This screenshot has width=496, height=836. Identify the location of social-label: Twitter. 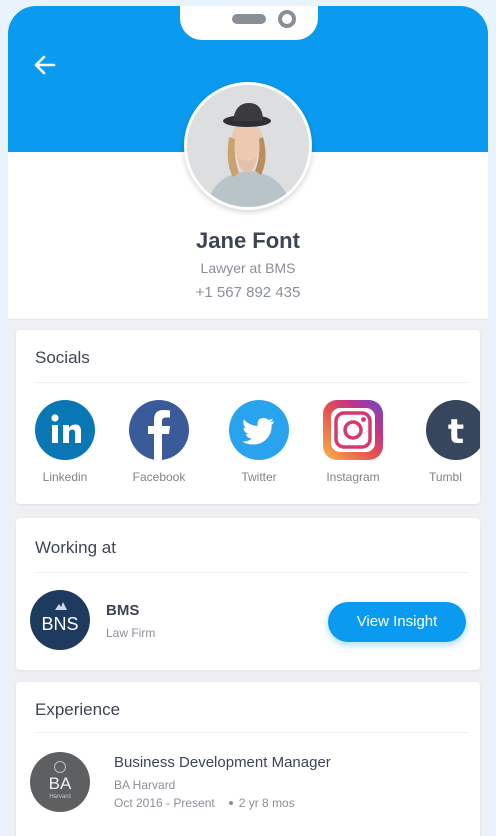
(259, 477).